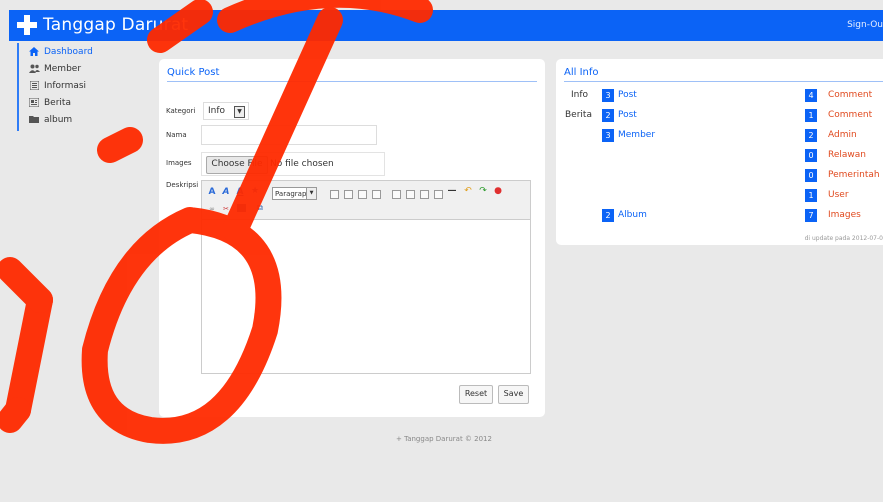  What do you see at coordinates (226, 209) in the screenshot?
I see `unlink-icon: ✂` at bounding box center [226, 209].